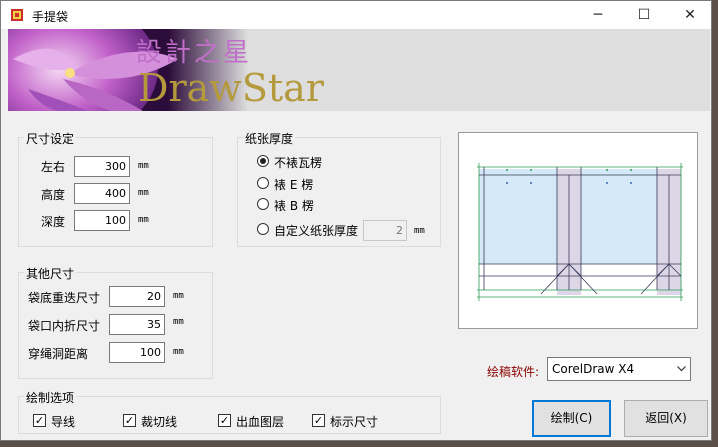 This screenshot has width=718, height=447. I want to click on width-input: 300, so click(102, 166).